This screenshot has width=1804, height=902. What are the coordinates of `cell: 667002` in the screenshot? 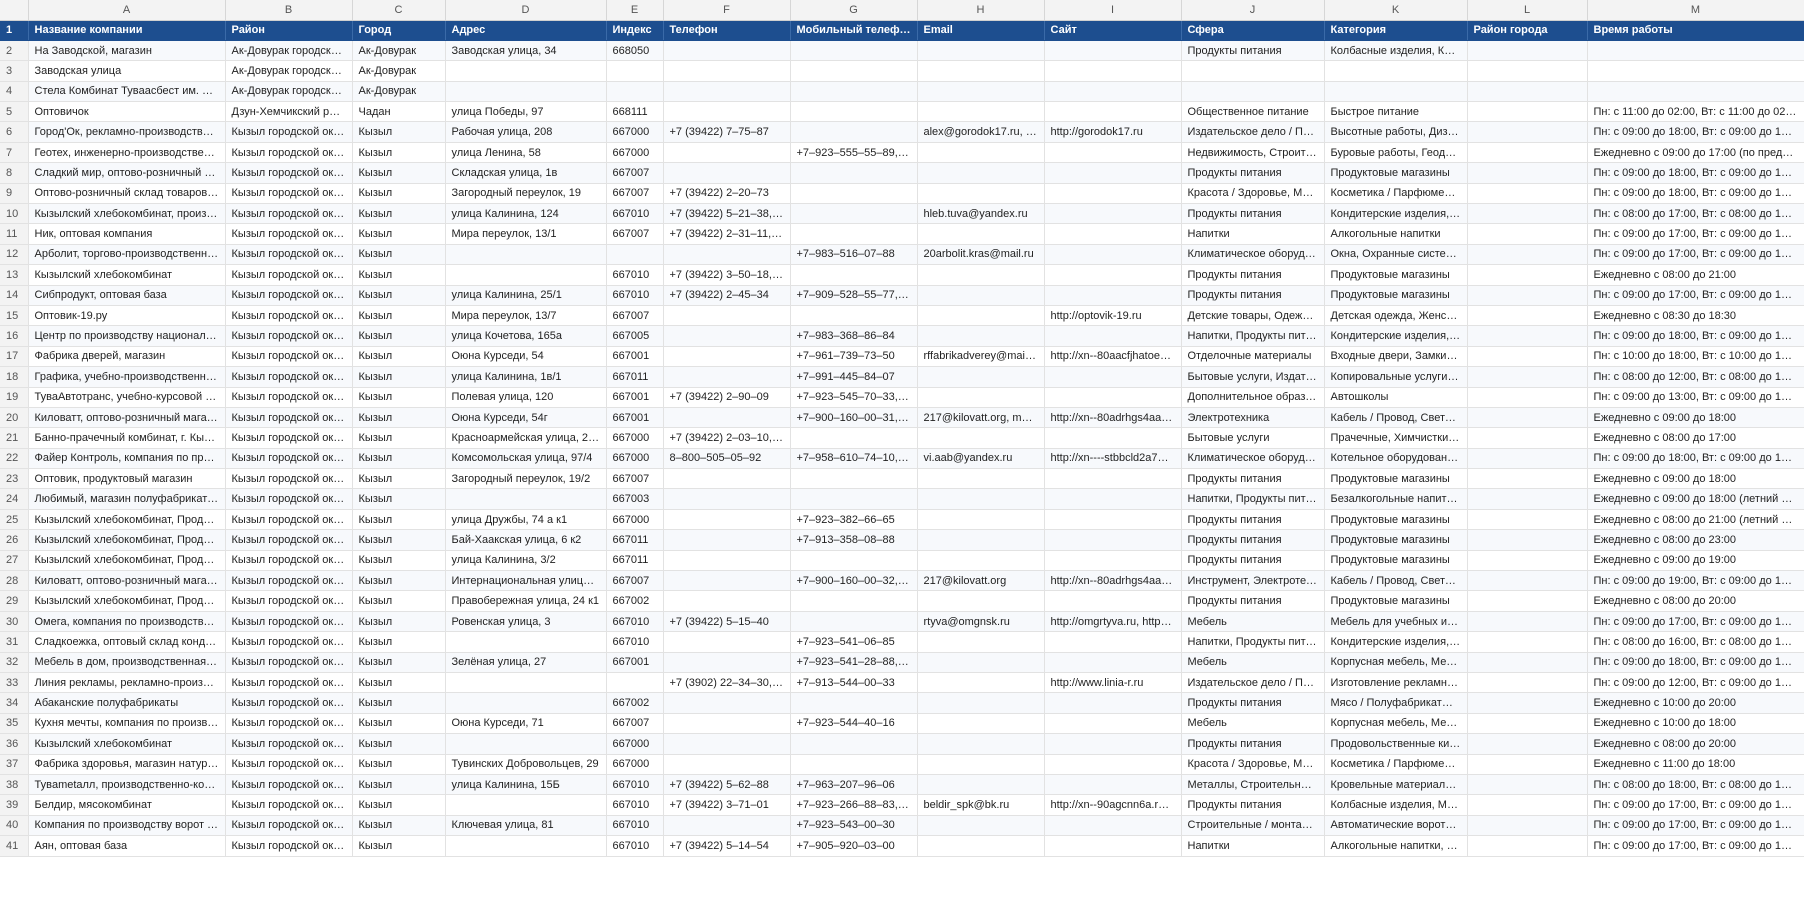 It's located at (635, 703).